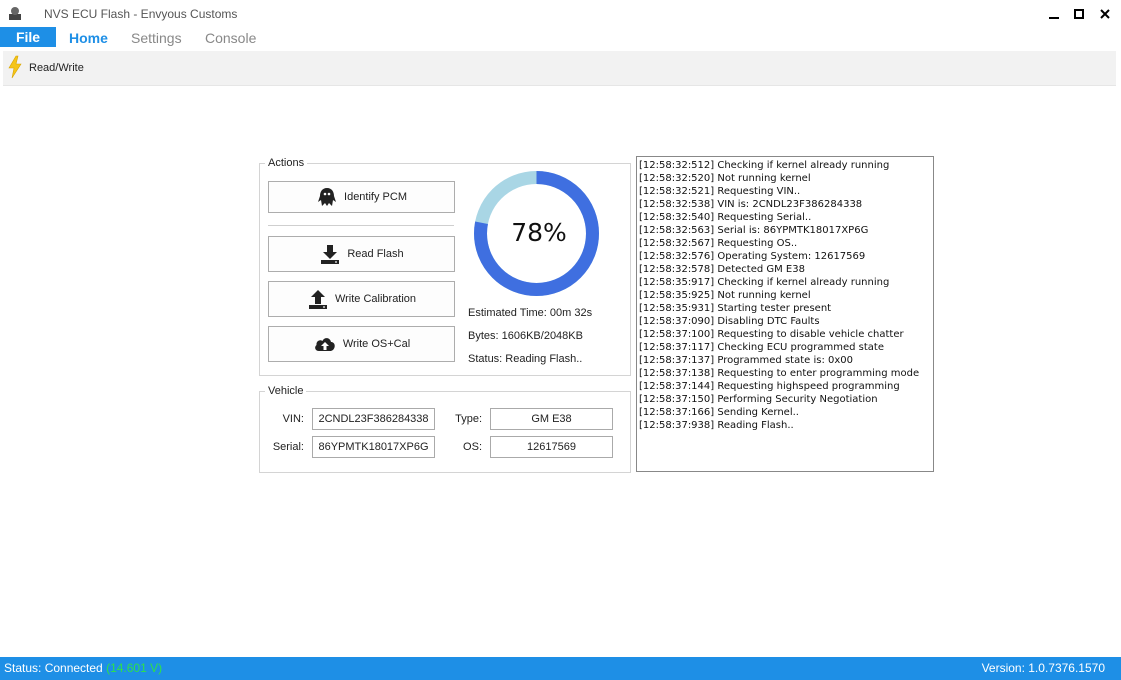  I want to click on log-line: [12:58:35:925] Not running kernel, so click(725, 295).